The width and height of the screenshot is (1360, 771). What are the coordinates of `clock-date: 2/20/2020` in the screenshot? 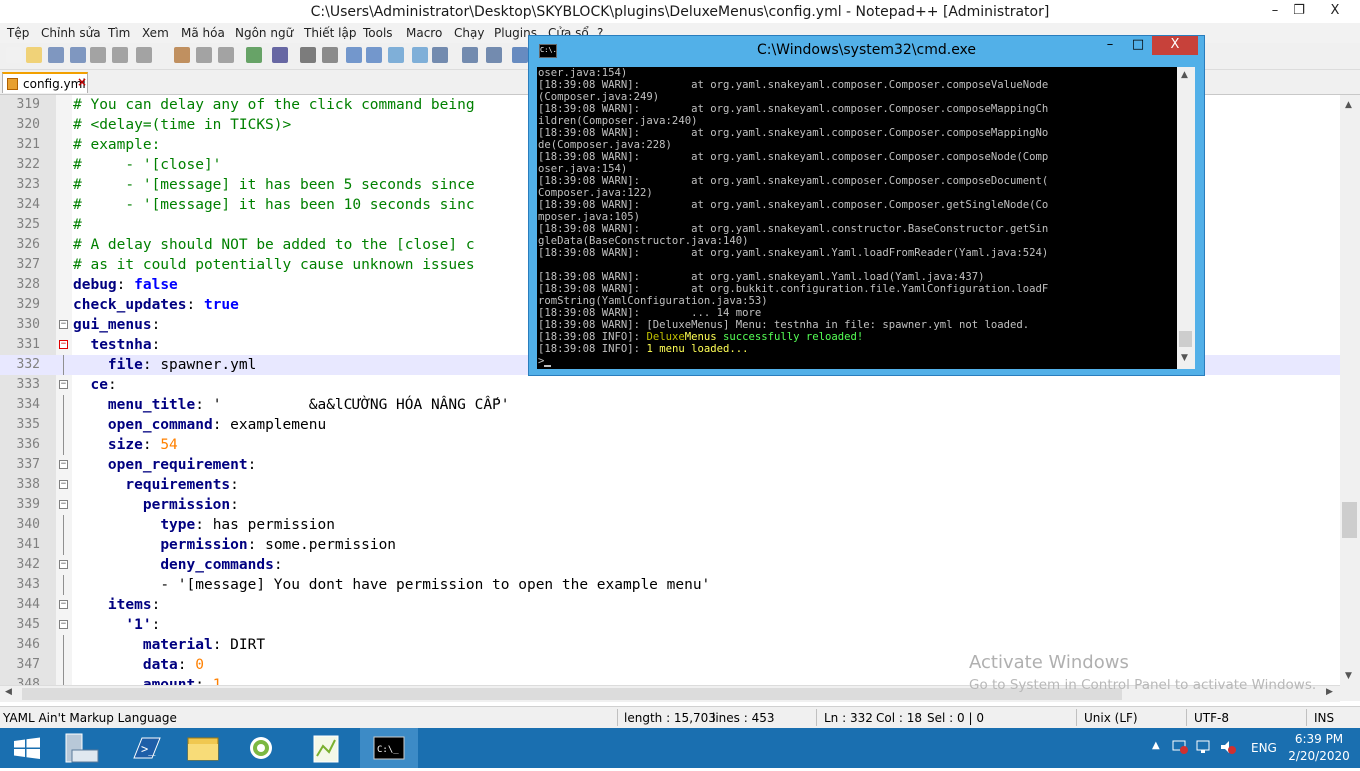 It's located at (1319, 756).